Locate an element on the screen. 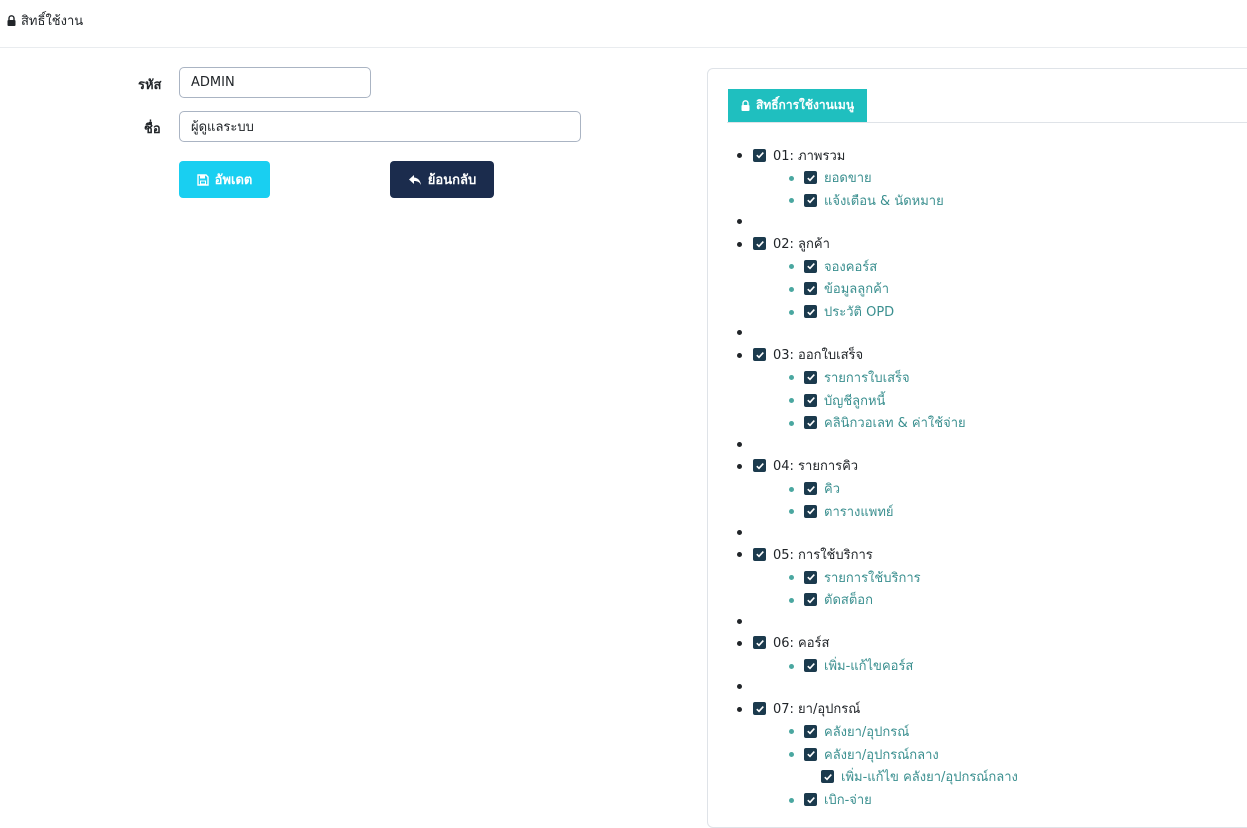 Image resolution: width=1247 pixels, height=828 pixels. permission-item: รายการใบเสร็จ is located at coordinates (857, 377).